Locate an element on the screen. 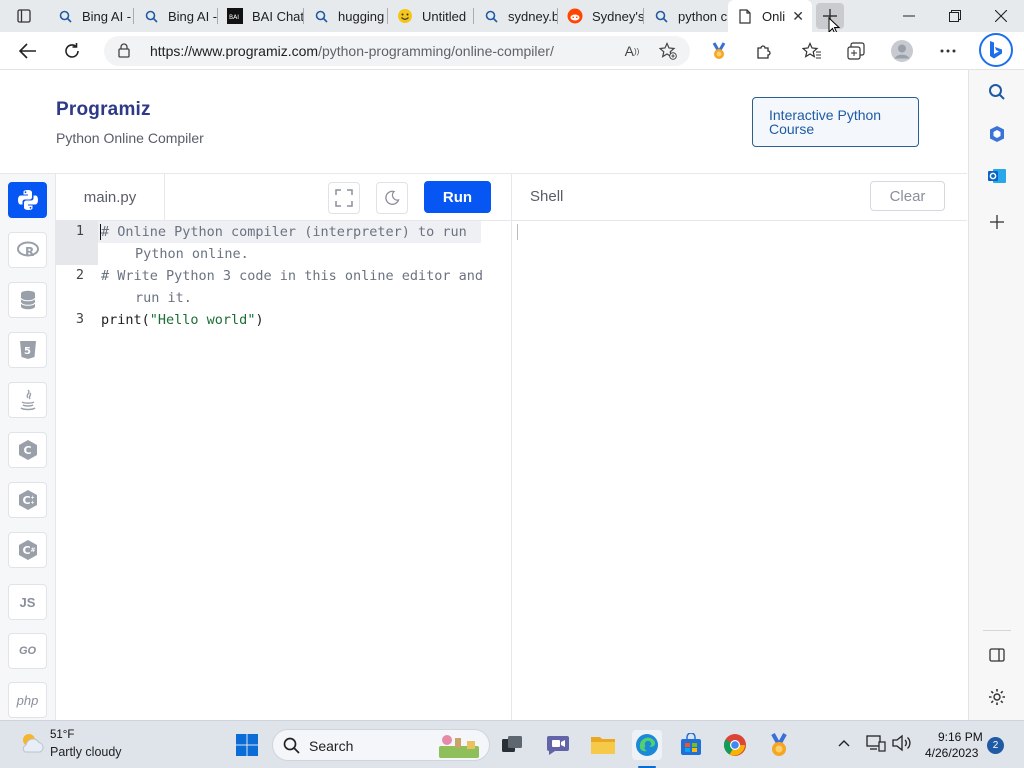  bing-icon is located at coordinates (996, 50).